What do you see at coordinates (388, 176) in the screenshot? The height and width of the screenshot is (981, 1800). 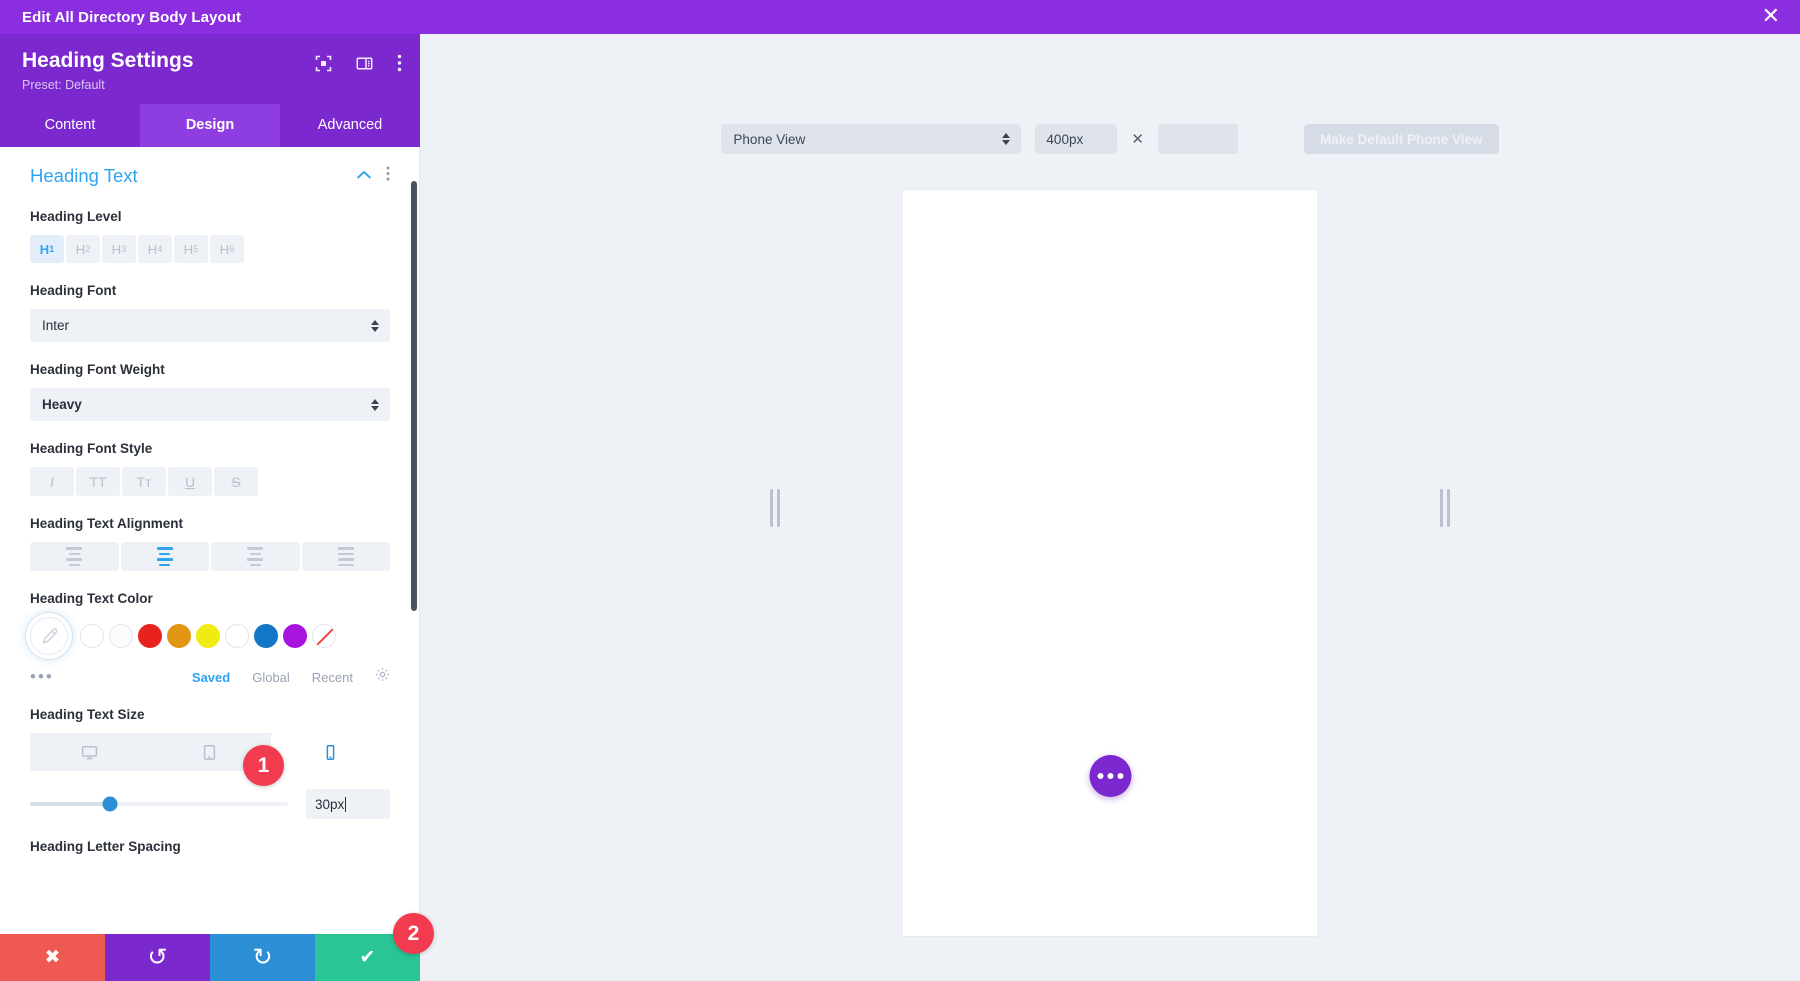 I see `section-options-dots-icon` at bounding box center [388, 176].